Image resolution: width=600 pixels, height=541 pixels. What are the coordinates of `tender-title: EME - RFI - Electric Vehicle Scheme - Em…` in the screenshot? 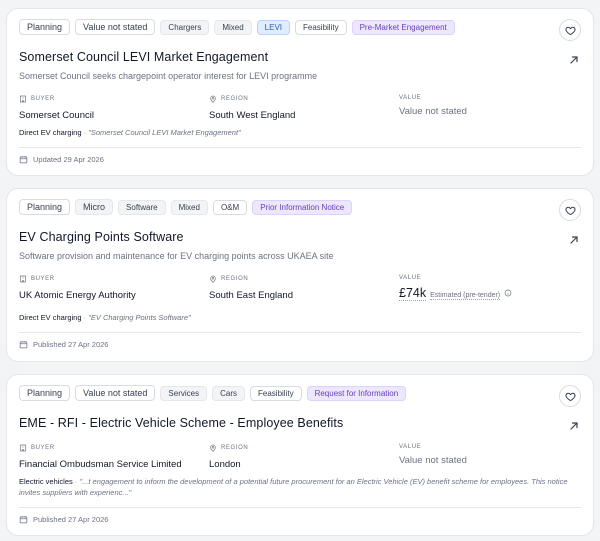 It's located at (181, 423).